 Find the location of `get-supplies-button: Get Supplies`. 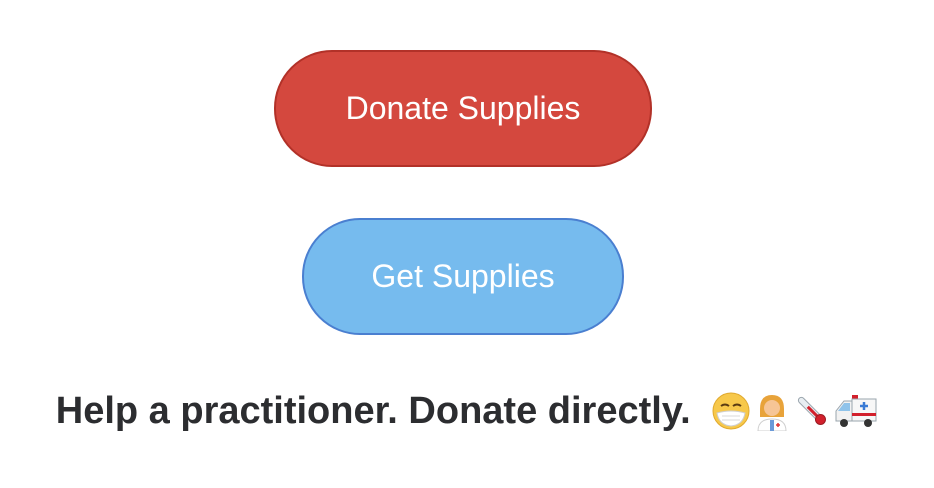

get-supplies-button: Get Supplies is located at coordinates (463, 276).